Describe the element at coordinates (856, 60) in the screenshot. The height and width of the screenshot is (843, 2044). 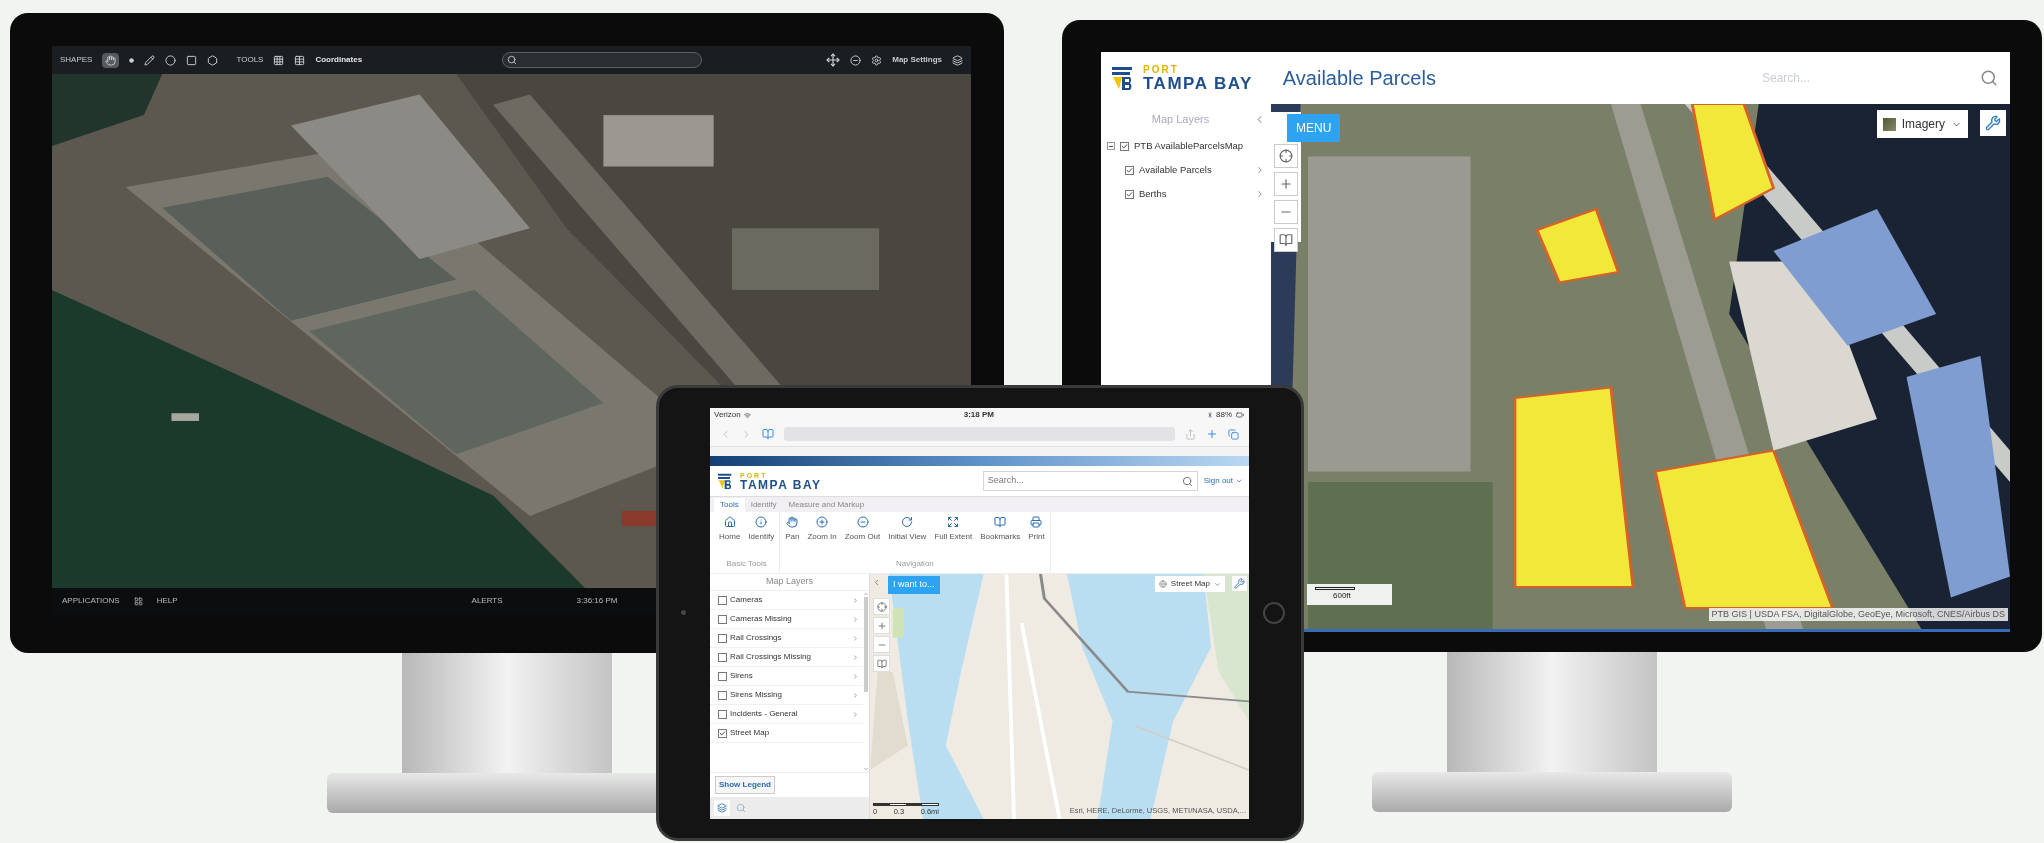
I see `zoom-out-icon` at that location.